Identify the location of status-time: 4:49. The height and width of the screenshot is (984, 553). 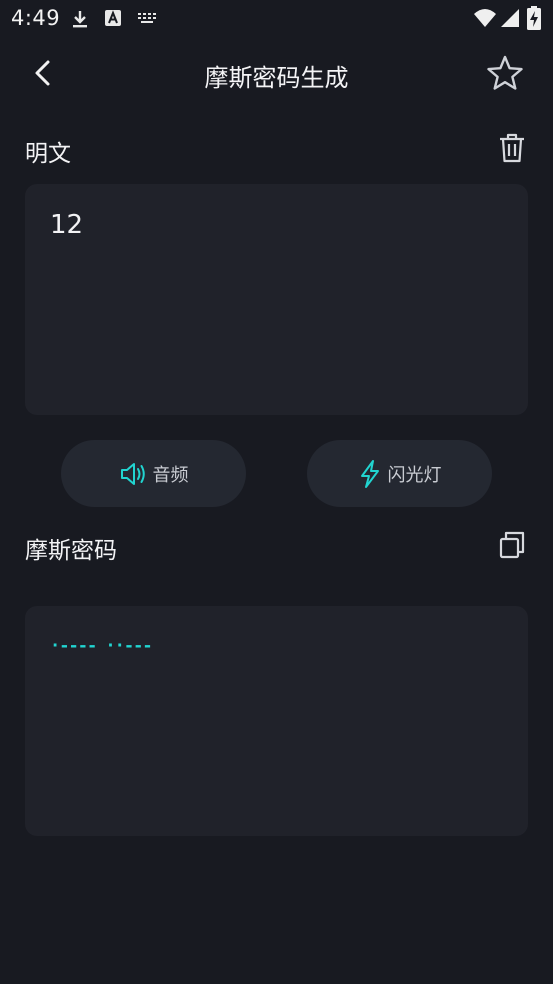
(36, 18).